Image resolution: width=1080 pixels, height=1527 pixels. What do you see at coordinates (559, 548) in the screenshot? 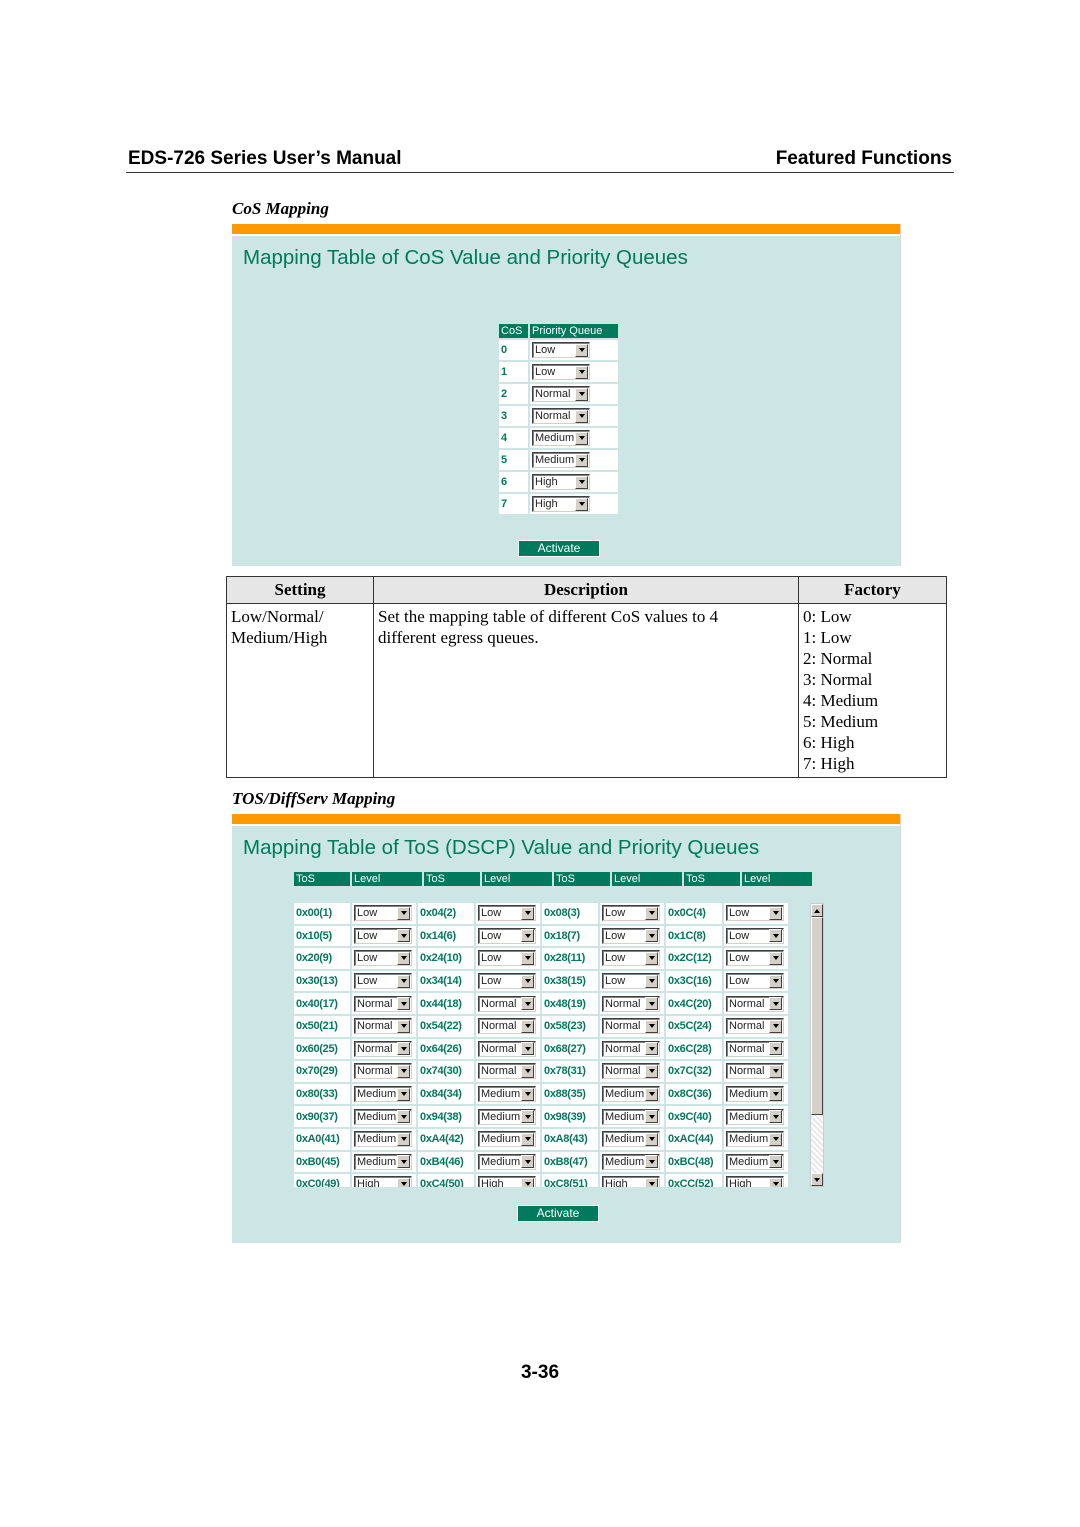
I see `cos-activate-button: Activate` at bounding box center [559, 548].